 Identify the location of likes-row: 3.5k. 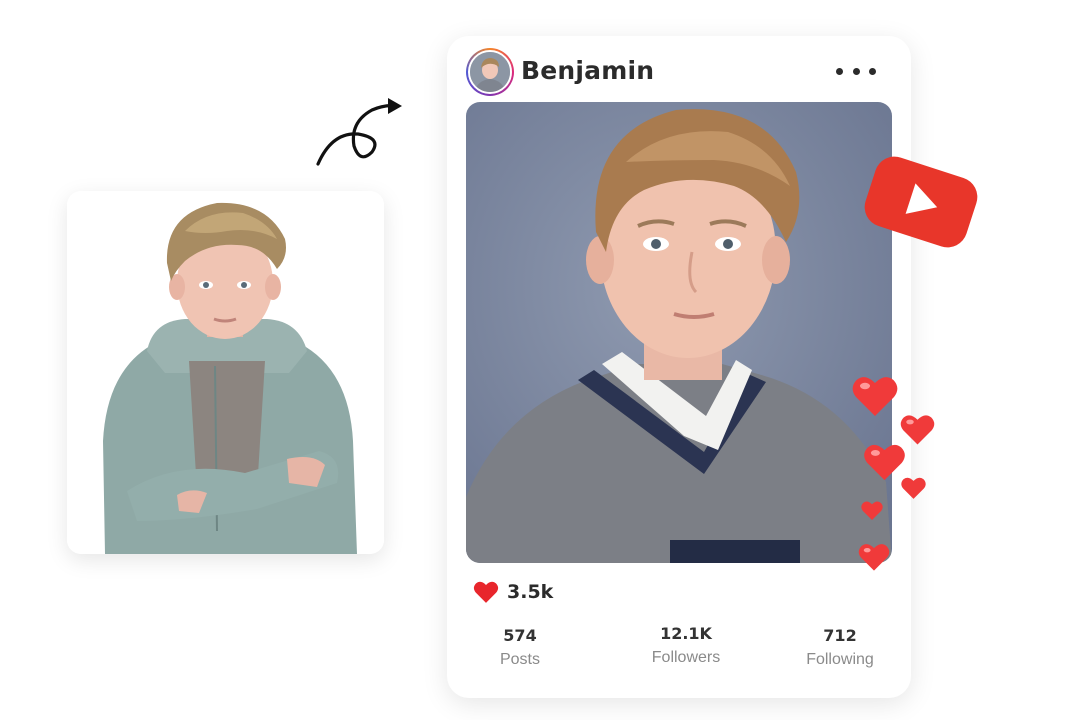
(513, 592).